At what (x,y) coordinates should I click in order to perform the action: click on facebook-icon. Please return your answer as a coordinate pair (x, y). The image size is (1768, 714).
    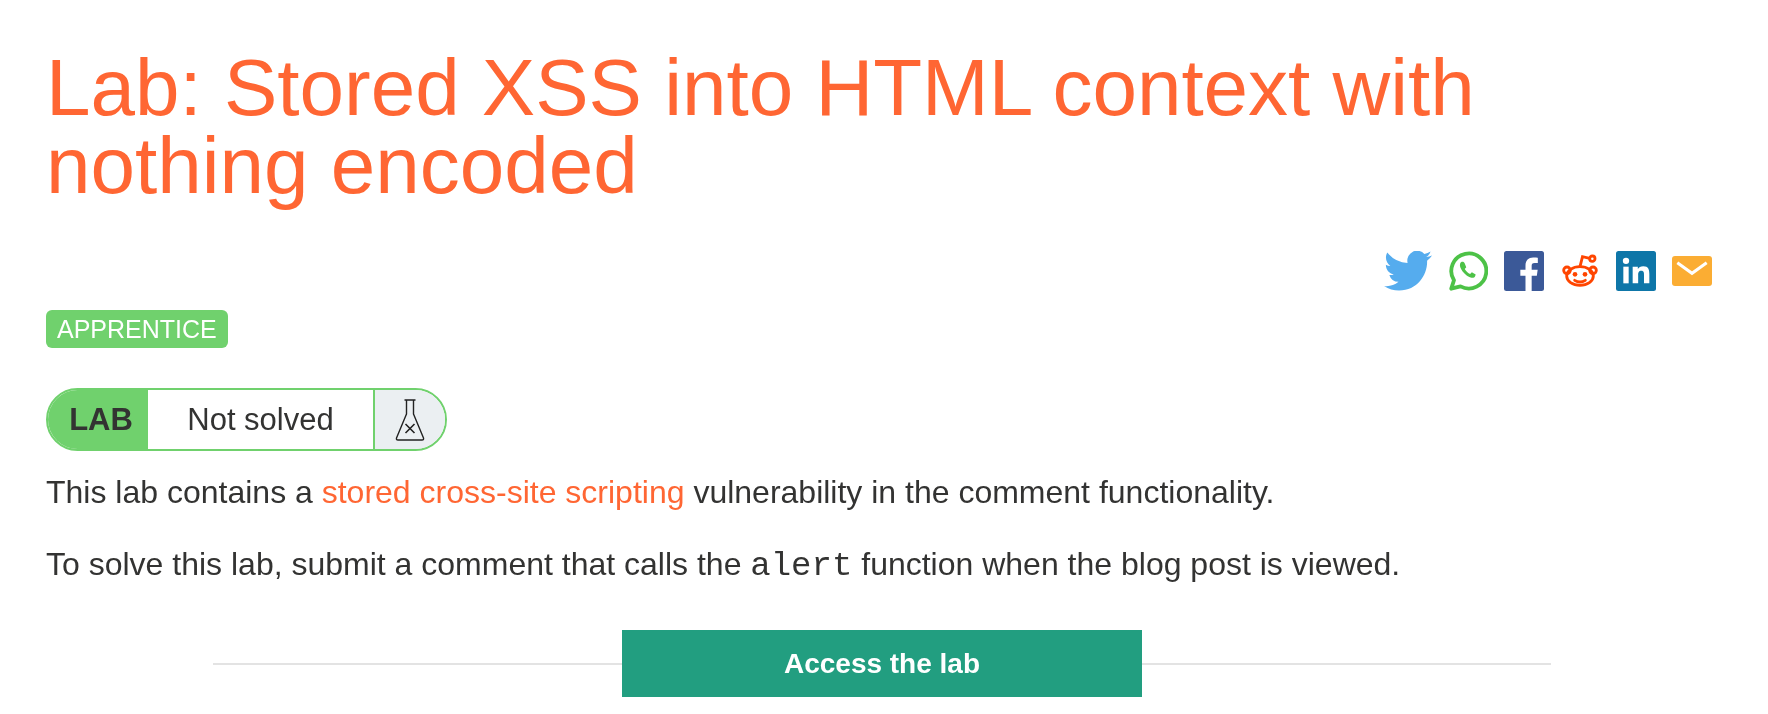
    Looking at the image, I should click on (1524, 271).